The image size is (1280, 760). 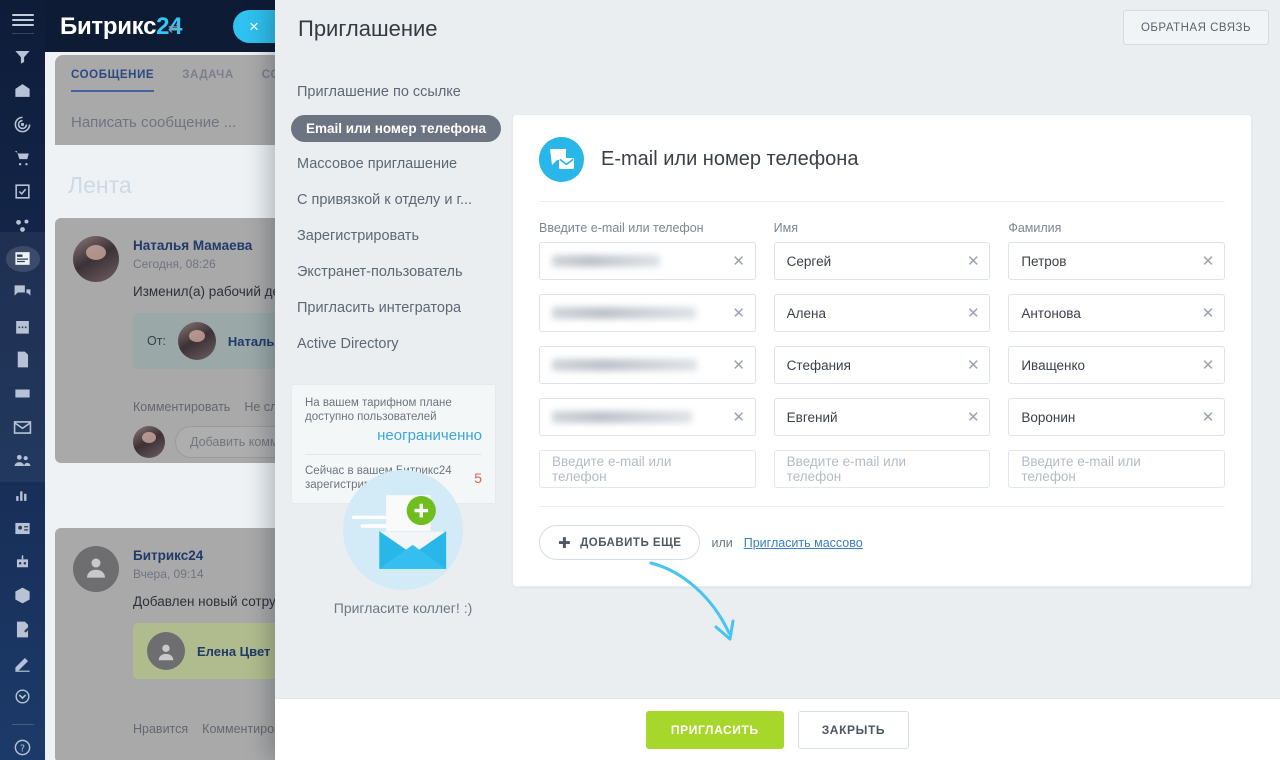 What do you see at coordinates (23, 124) in the screenshot?
I see `crm-icon` at bounding box center [23, 124].